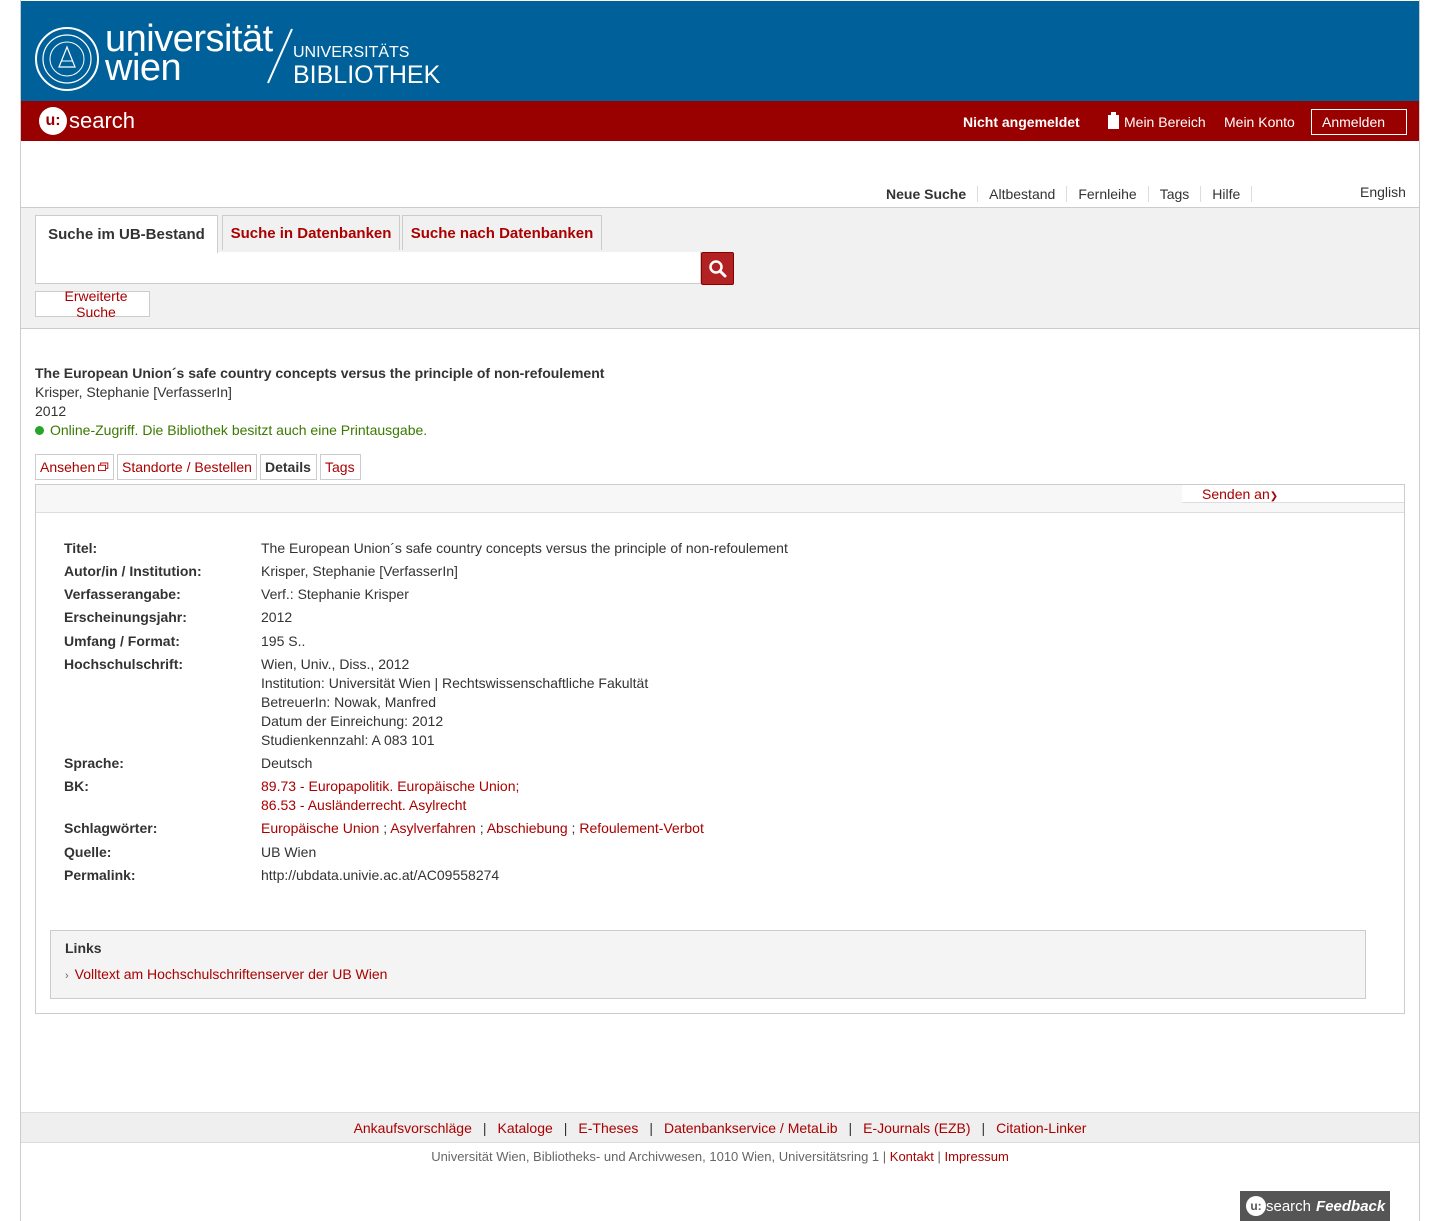 The width and height of the screenshot is (1440, 1221). I want to click on usearch-logo-icon: u:, so click(53, 121).